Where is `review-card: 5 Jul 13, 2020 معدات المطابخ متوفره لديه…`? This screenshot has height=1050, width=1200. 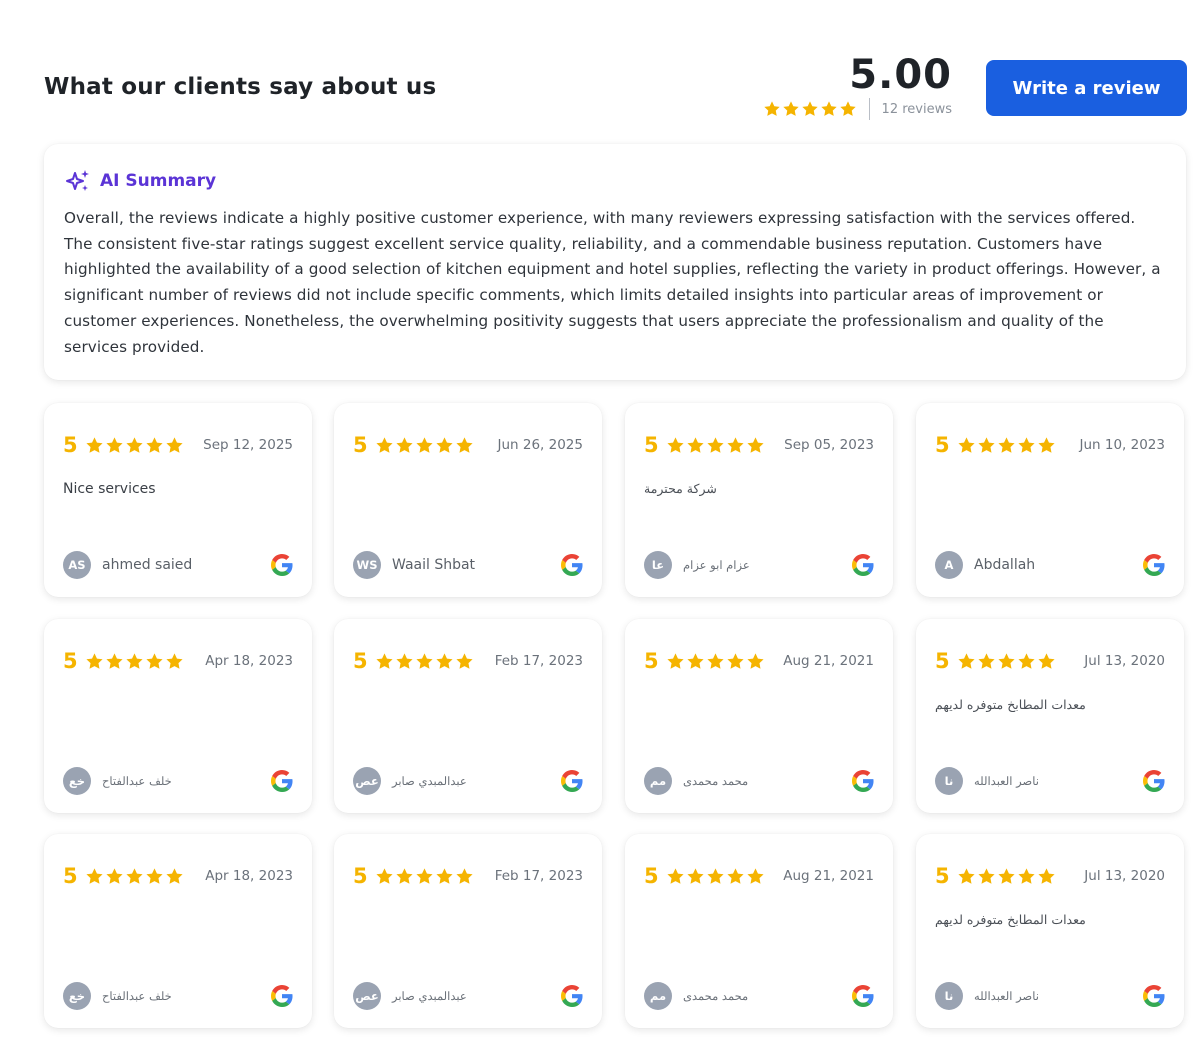
review-card: 5 Jul 13, 2020 معدات المطابخ متوفره لديه… is located at coordinates (1050, 931).